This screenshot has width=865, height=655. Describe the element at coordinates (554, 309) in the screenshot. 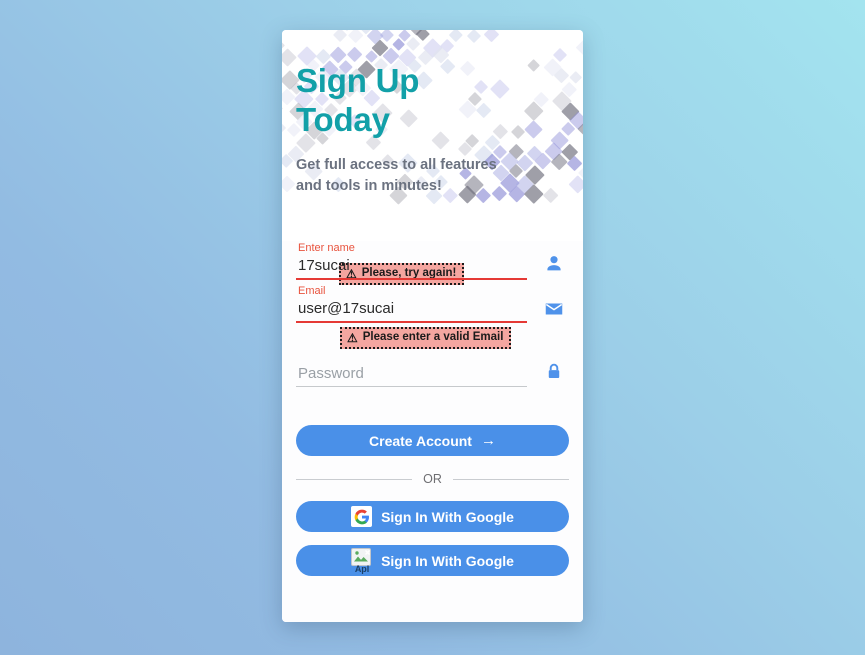

I see `envelope-icon` at that location.